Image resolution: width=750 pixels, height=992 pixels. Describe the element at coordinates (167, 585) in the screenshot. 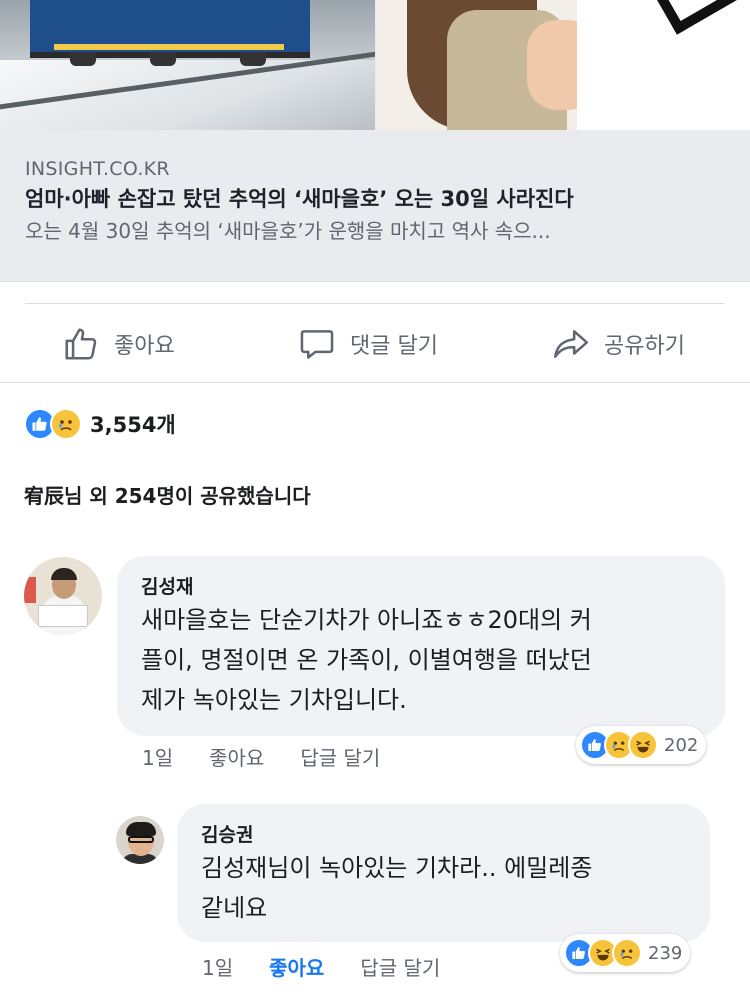

I see `comment-author: 김성재` at that location.